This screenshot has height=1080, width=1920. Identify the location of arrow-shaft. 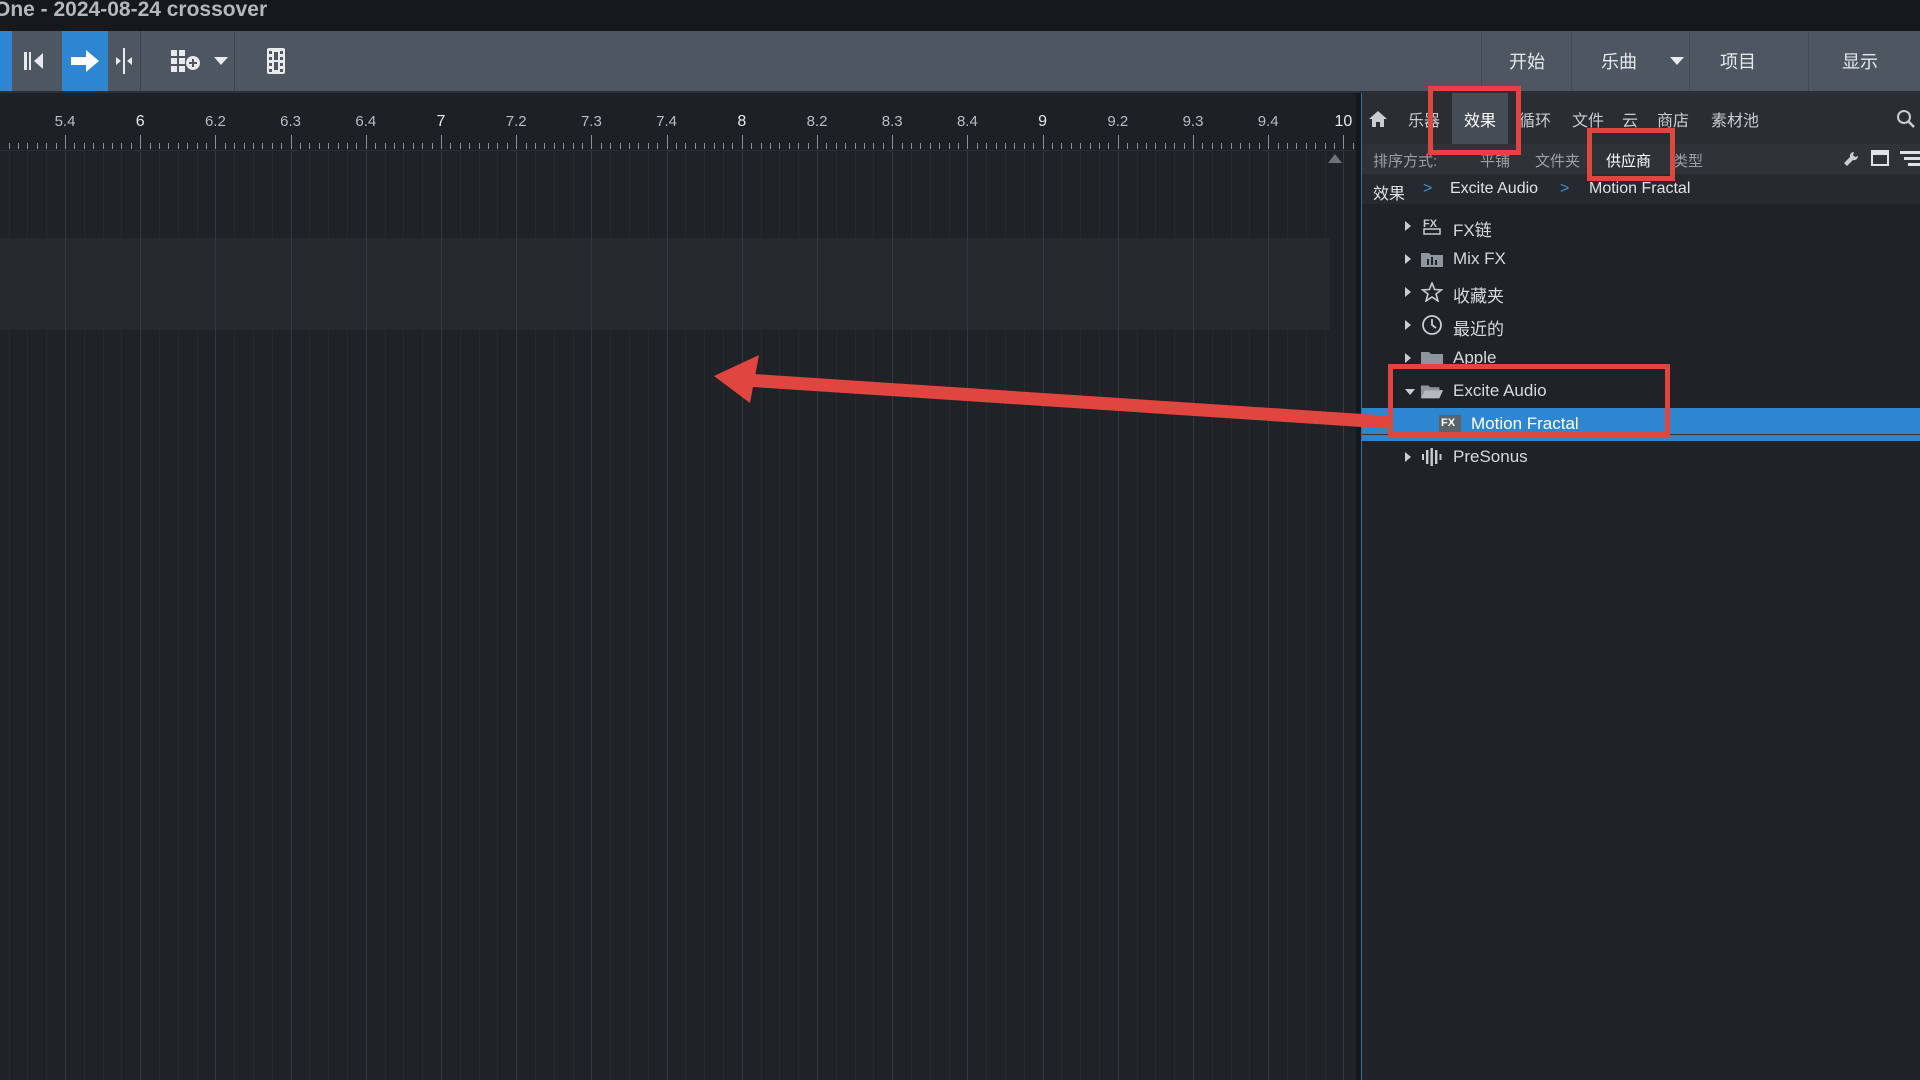
(1065, 401).